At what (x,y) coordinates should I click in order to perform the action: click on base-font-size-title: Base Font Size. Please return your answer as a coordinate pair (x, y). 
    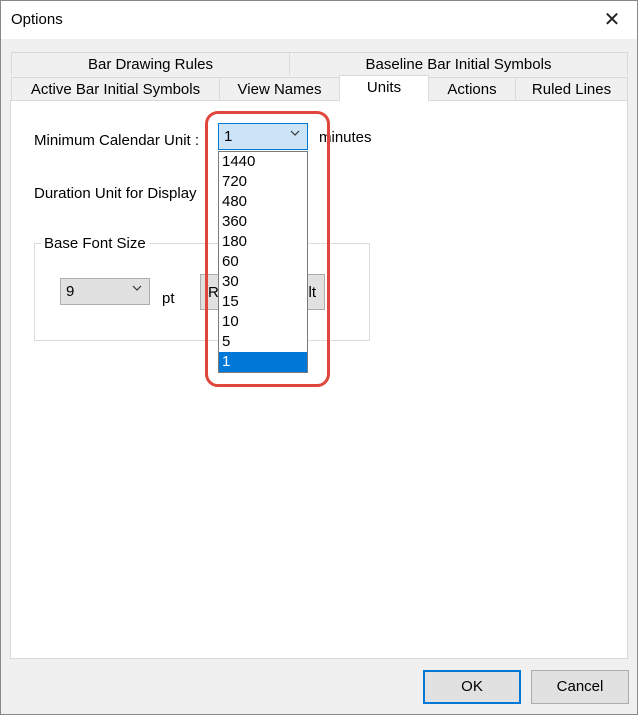
    Looking at the image, I should click on (95, 243).